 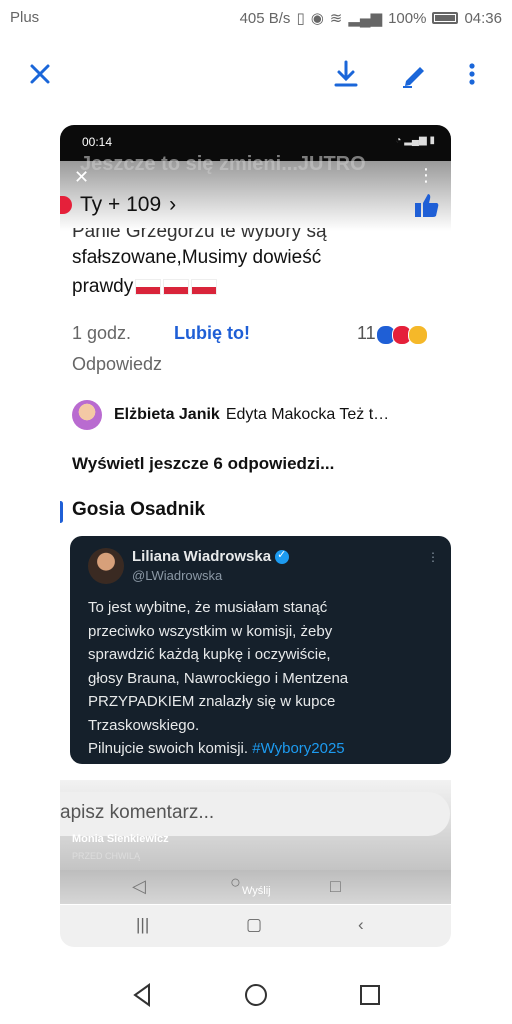 I want to click on cut-off-meta, so click(x=255, y=773).